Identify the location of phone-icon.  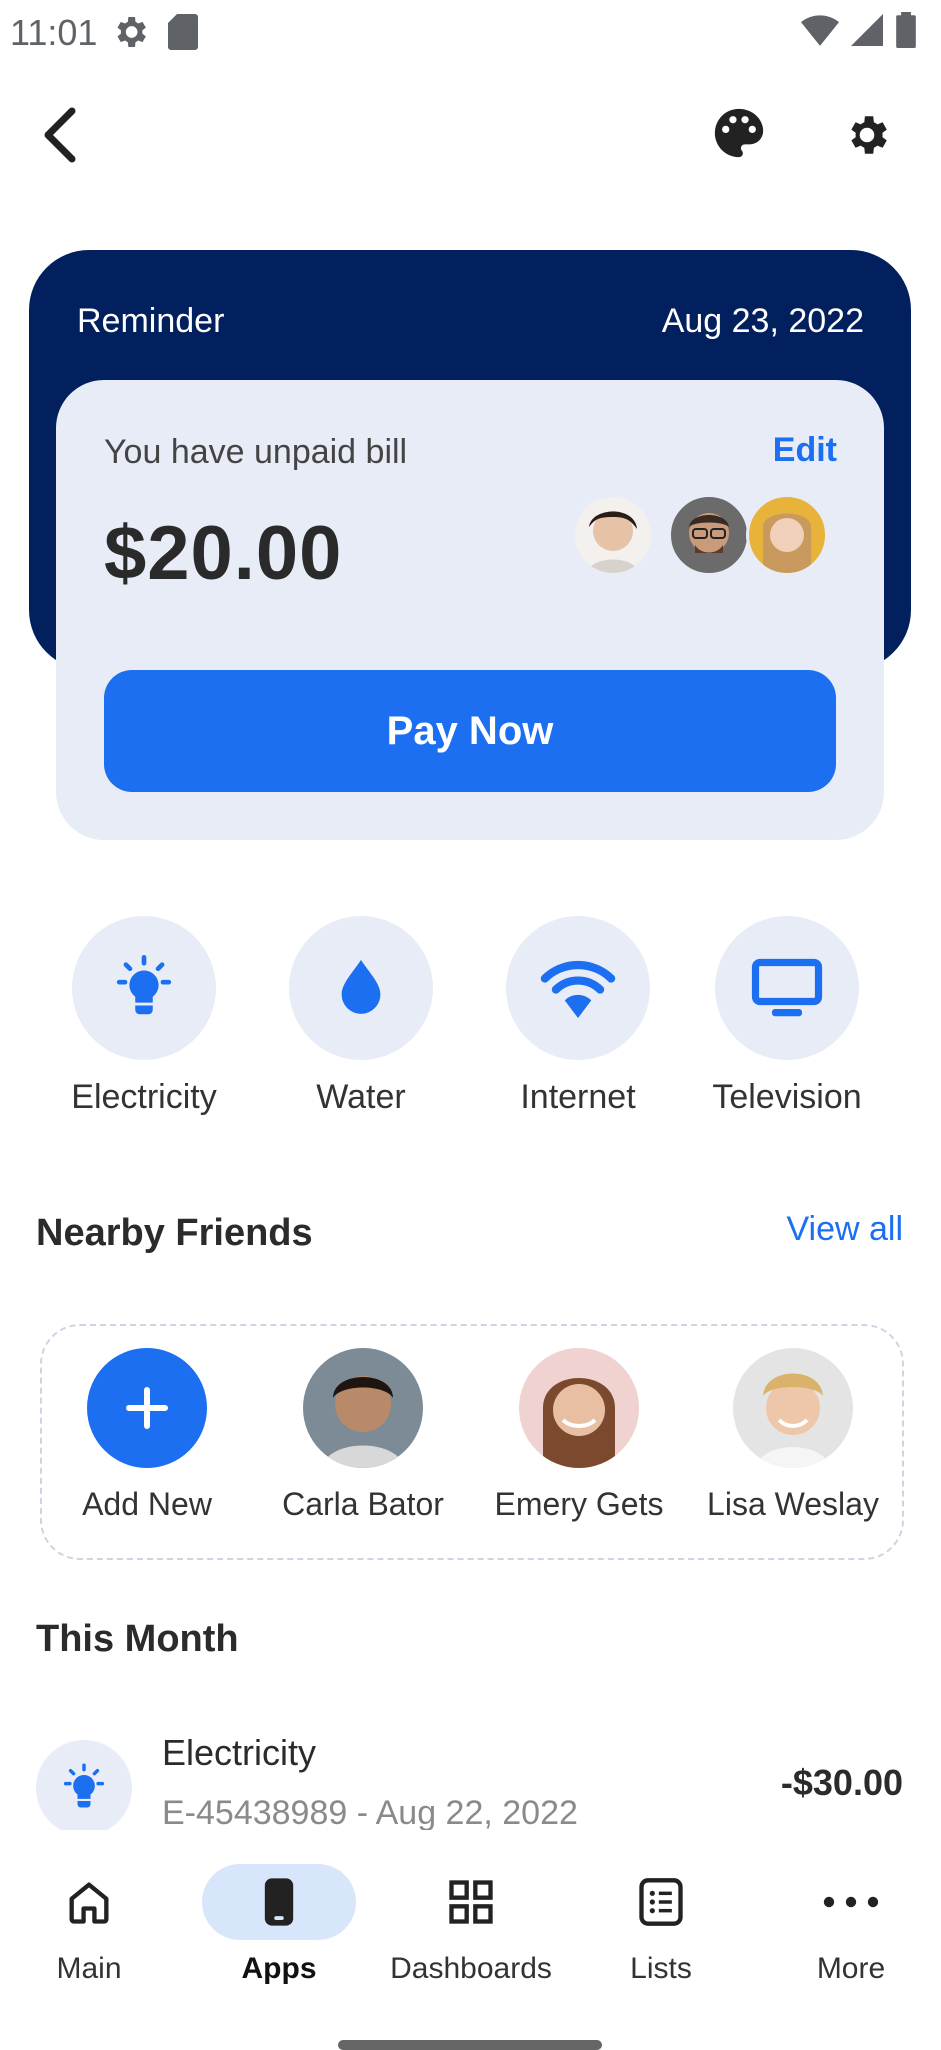
(279, 1902).